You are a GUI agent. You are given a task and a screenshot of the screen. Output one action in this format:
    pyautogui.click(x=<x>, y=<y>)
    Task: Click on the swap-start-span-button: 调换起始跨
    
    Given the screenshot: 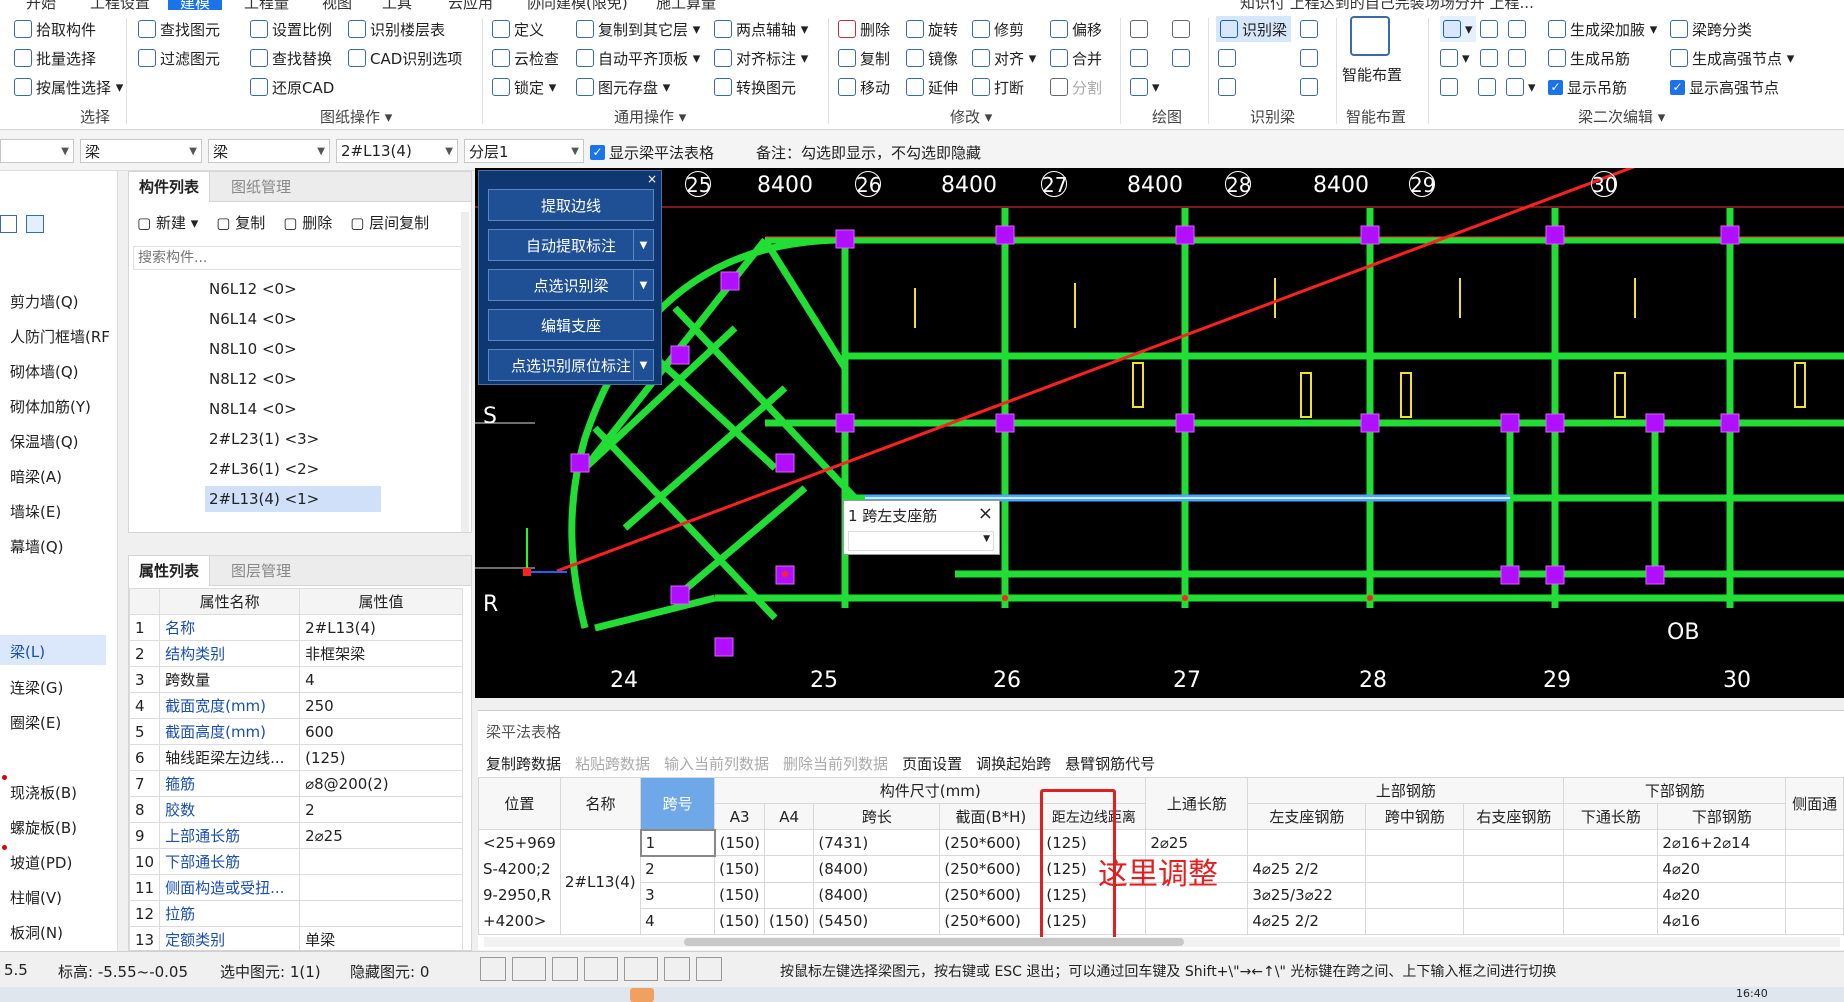 What is the action you would take?
    pyautogui.click(x=1013, y=763)
    